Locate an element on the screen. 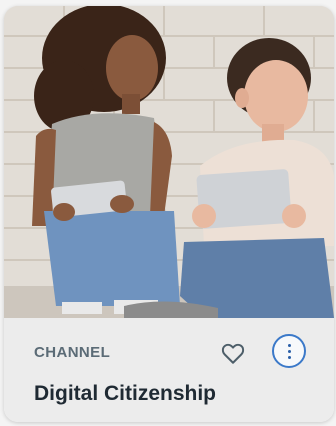 Image resolution: width=336 pixels, height=426 pixels. more-options-button is located at coordinates (289, 351).